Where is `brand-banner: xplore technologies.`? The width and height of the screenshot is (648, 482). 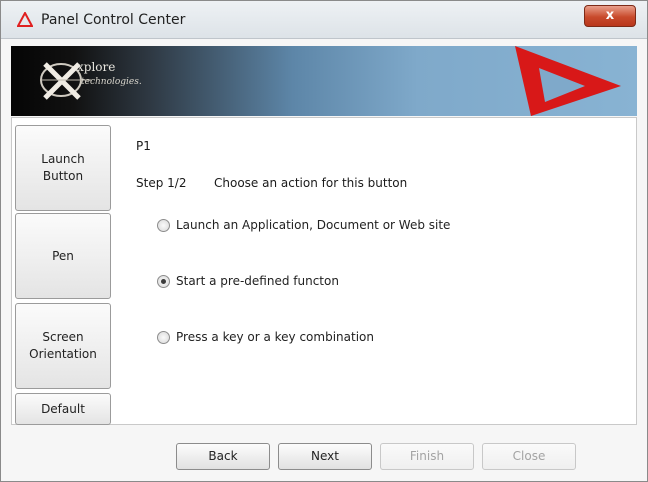
brand-banner: xplore technologies. is located at coordinates (324, 81).